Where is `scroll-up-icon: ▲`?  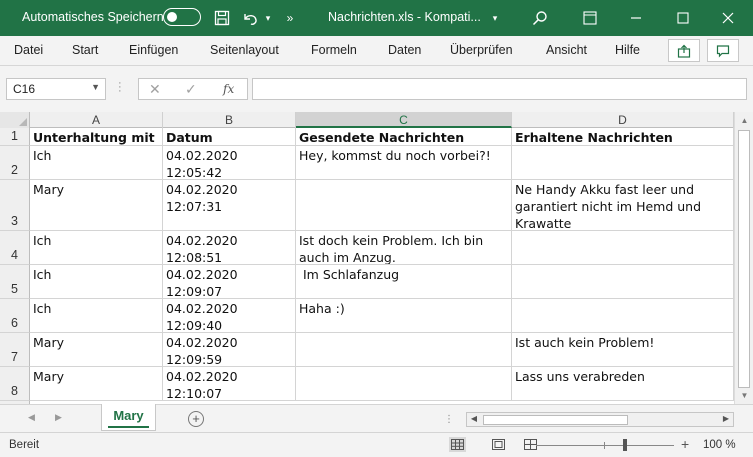
scroll-up-icon: ▲ is located at coordinates (744, 121).